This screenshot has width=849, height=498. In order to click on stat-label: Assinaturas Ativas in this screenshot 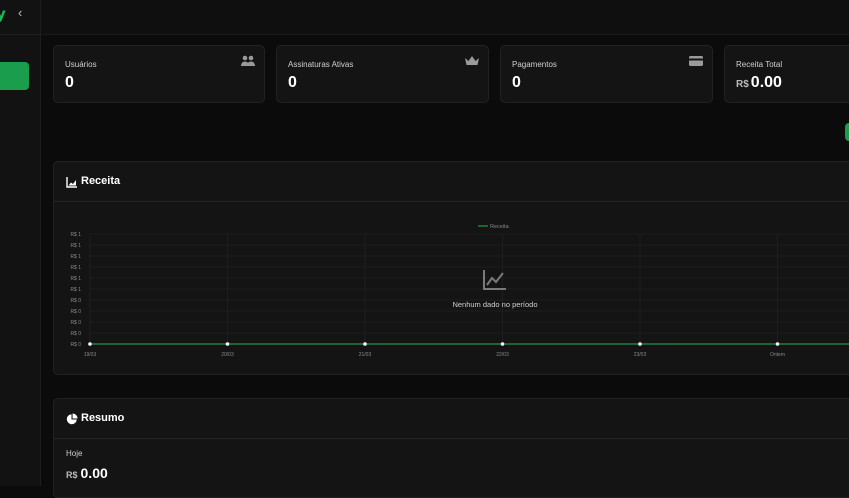, I will do `click(321, 64)`.